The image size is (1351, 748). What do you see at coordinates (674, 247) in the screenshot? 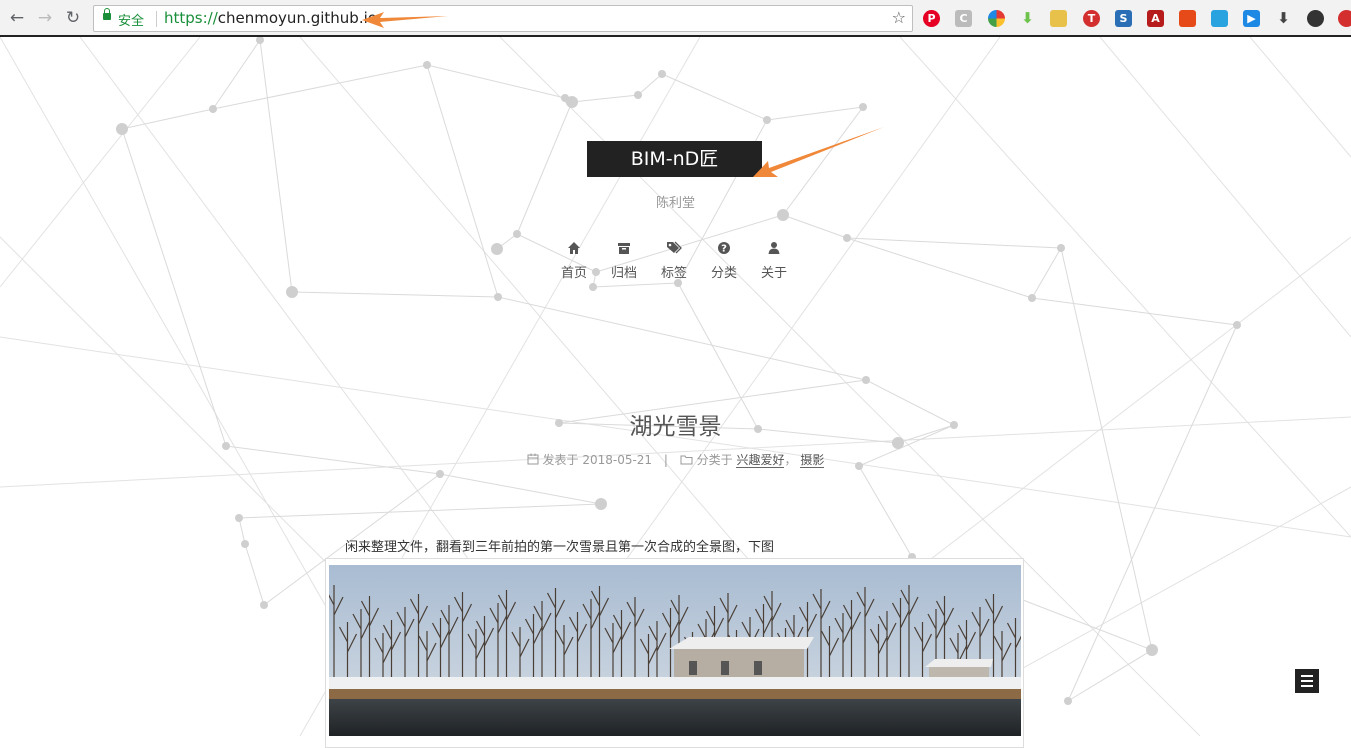
I see `tags-icon` at bounding box center [674, 247].